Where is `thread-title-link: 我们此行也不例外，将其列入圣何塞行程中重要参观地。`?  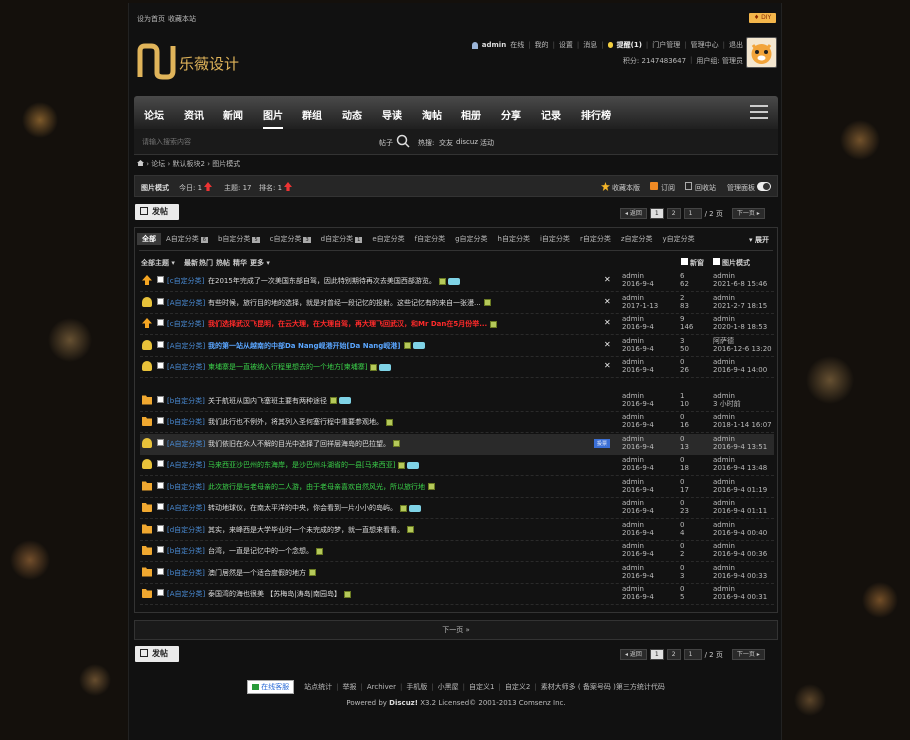
thread-title-link: 我们此行也不例外，将其列入圣何塞行程中重要参观地。 is located at coordinates (295, 422).